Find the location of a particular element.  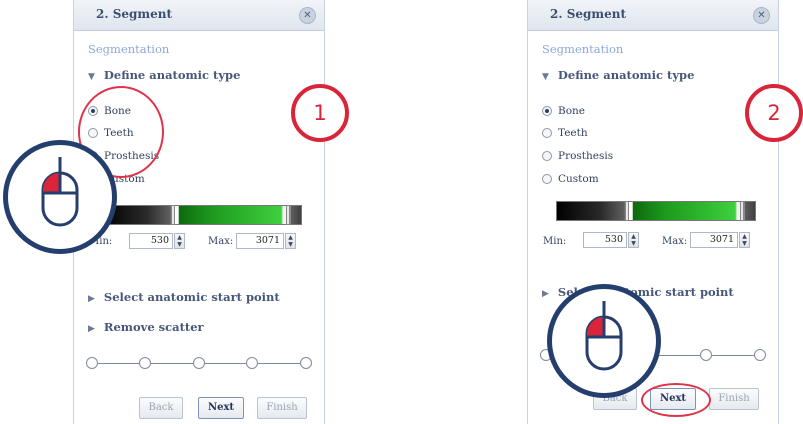

radio-teeth: Teeth is located at coordinates (565, 133).